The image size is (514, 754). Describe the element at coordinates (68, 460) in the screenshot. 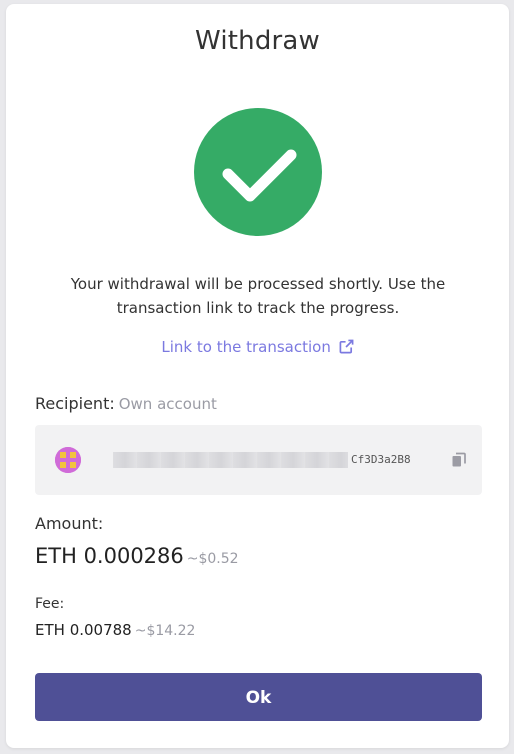

I see `identicon` at that location.